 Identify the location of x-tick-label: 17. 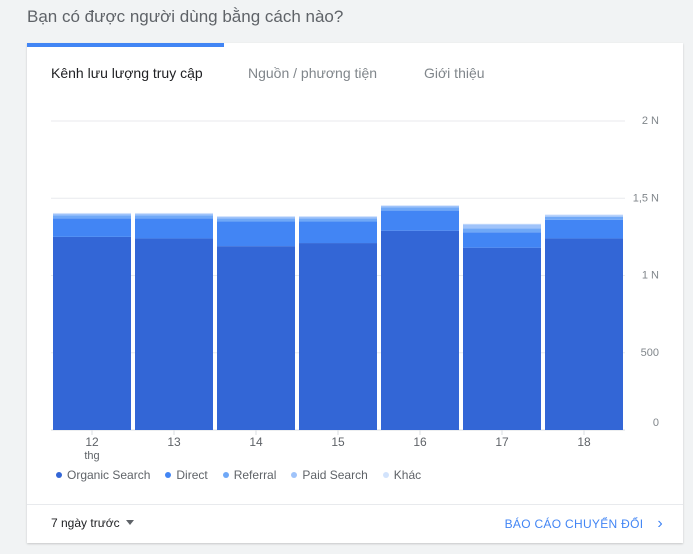
(502, 442).